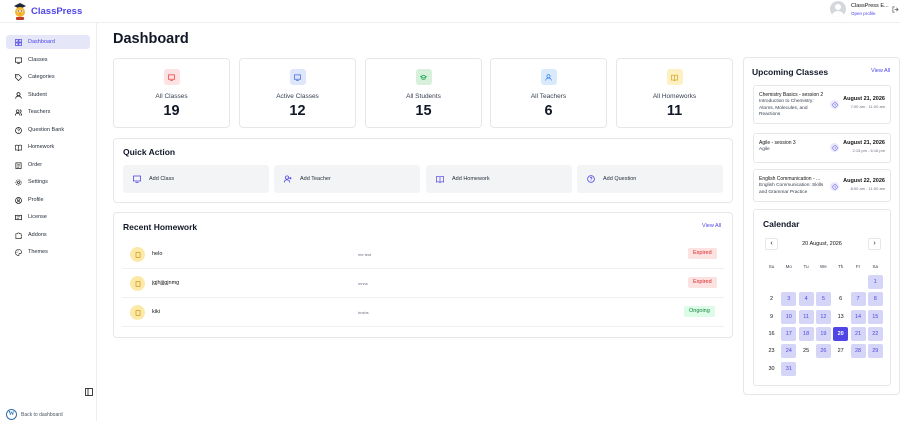 This screenshot has height=421, width=900. I want to click on stat-card-active-classes: Active Classes 12, so click(297, 93).